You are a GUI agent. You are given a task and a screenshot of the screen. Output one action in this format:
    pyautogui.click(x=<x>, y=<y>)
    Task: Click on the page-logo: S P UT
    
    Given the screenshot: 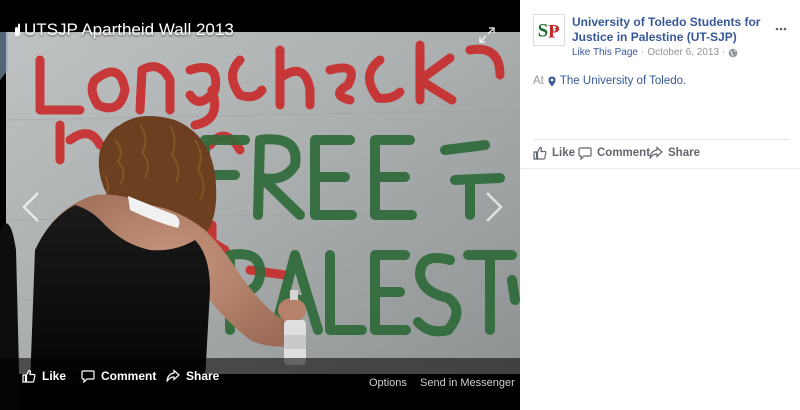 What is the action you would take?
    pyautogui.click(x=549, y=30)
    